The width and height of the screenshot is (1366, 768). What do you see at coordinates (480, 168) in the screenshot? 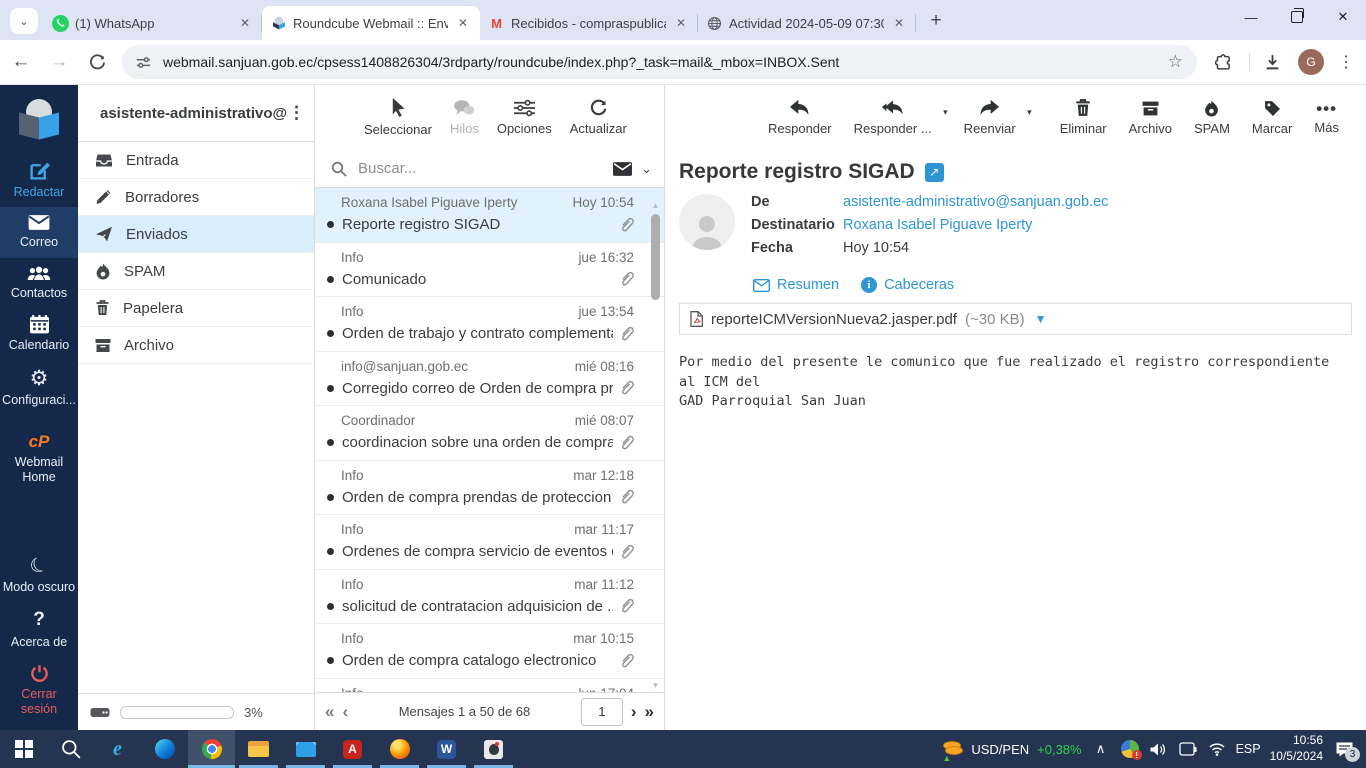
I see `search-input` at bounding box center [480, 168].